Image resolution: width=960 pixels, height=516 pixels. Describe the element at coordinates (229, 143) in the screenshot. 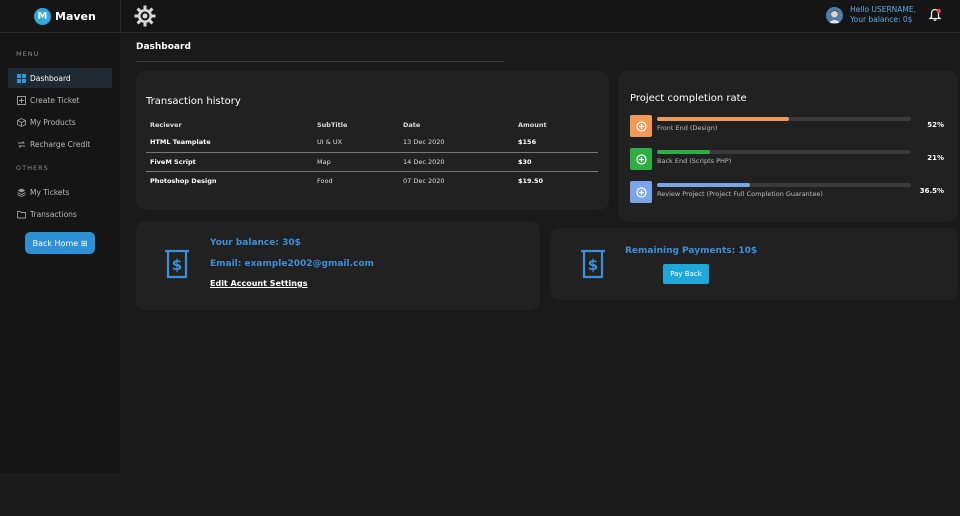

I see `receiver-cell: HTML Teamplate` at that location.